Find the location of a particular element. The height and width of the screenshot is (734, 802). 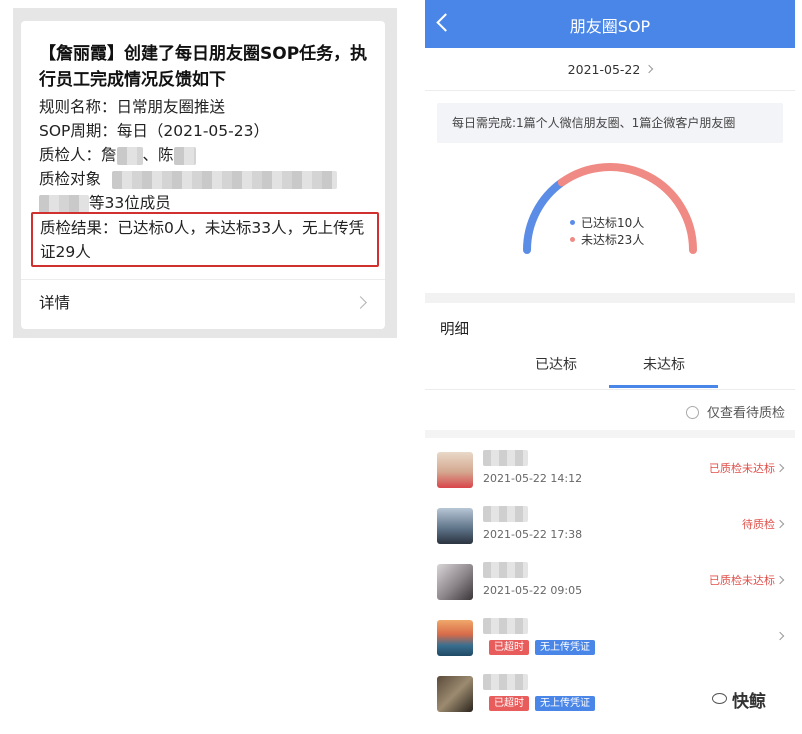

brand-watermark: 快鲸 is located at coordinates (733, 699).